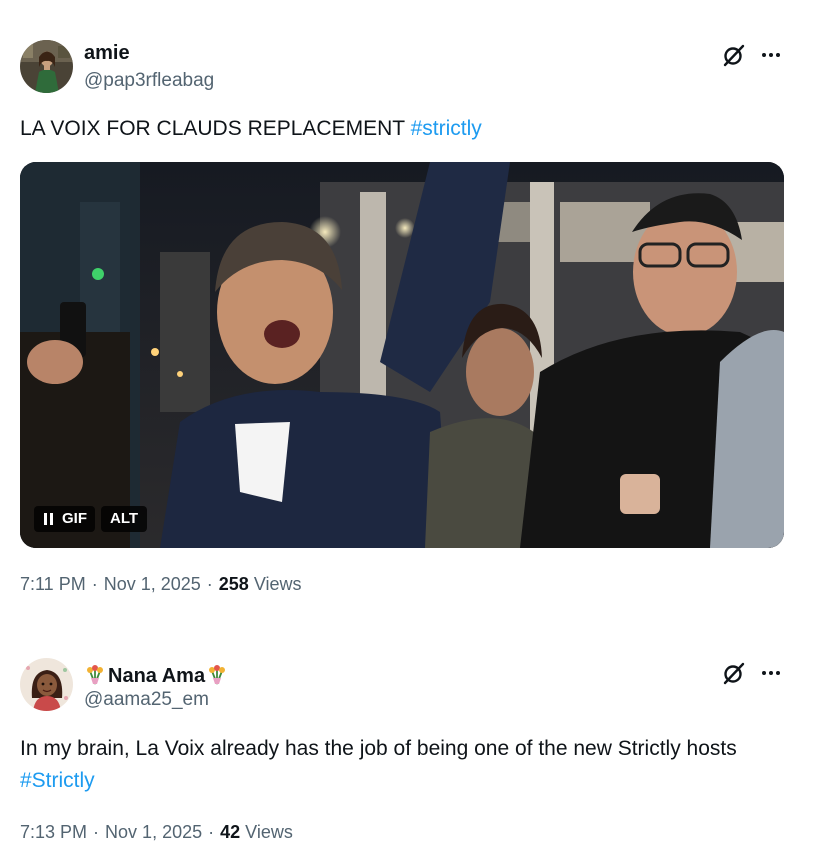 This screenshot has width=830, height=862. Describe the element at coordinates (230, 832) in the screenshot. I see `views-count: 42` at that location.